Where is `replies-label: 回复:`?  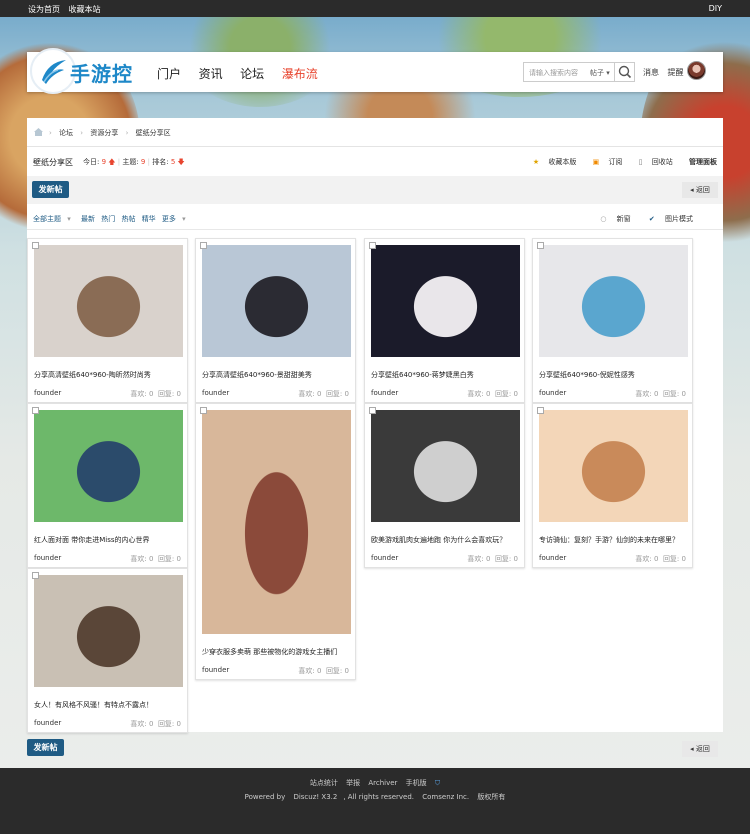
replies-label: 回复: is located at coordinates (166, 394).